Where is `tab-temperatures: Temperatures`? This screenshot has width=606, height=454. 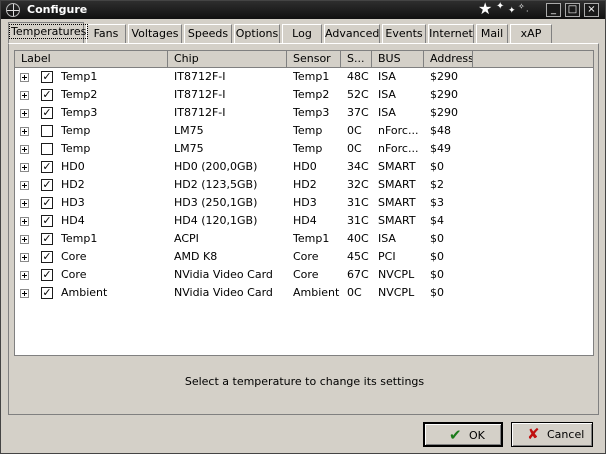 tab-temperatures: Temperatures is located at coordinates (48, 32).